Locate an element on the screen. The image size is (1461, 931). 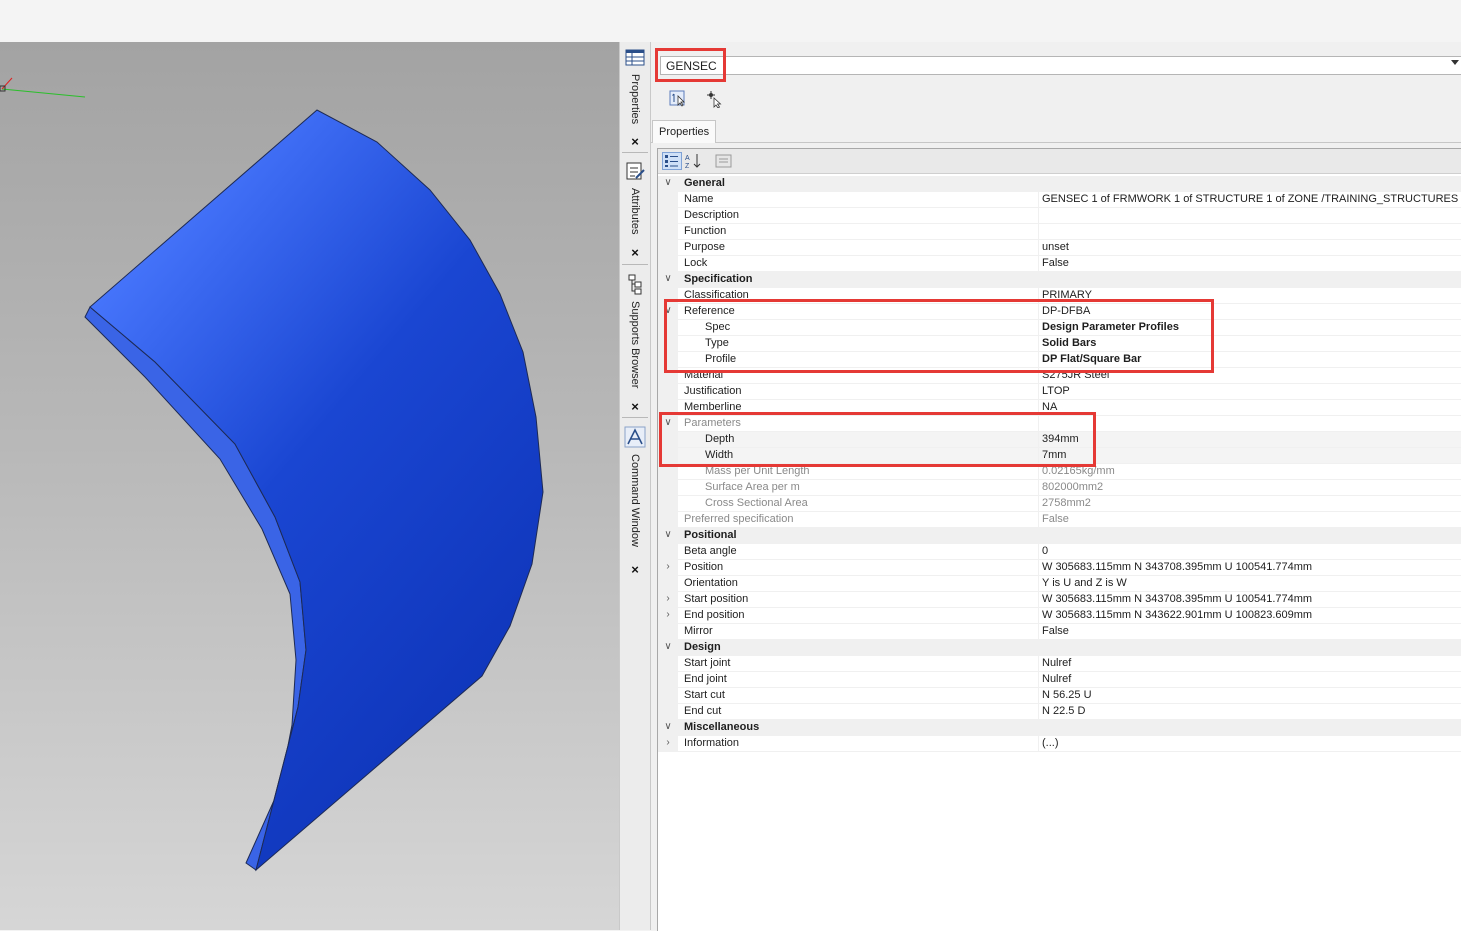
property-row-description: Description is located at coordinates (1059, 216).